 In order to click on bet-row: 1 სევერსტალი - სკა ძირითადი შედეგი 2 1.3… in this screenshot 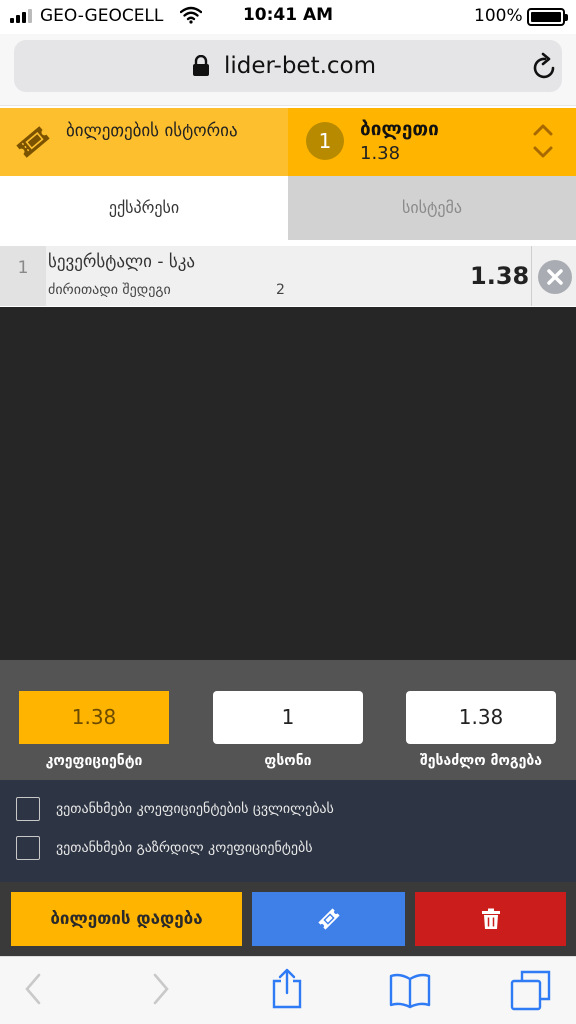, I will do `click(288, 276)`.